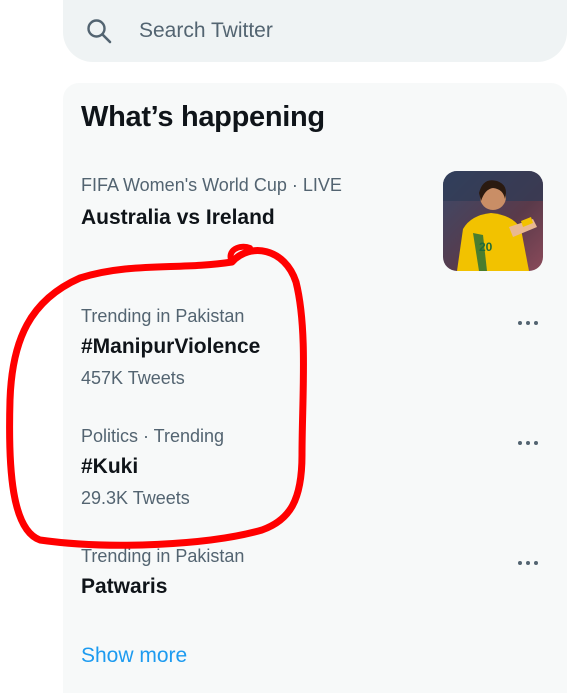 This screenshot has height=693, width=582. What do you see at coordinates (203, 117) in the screenshot?
I see `panel-title: What’s happening` at bounding box center [203, 117].